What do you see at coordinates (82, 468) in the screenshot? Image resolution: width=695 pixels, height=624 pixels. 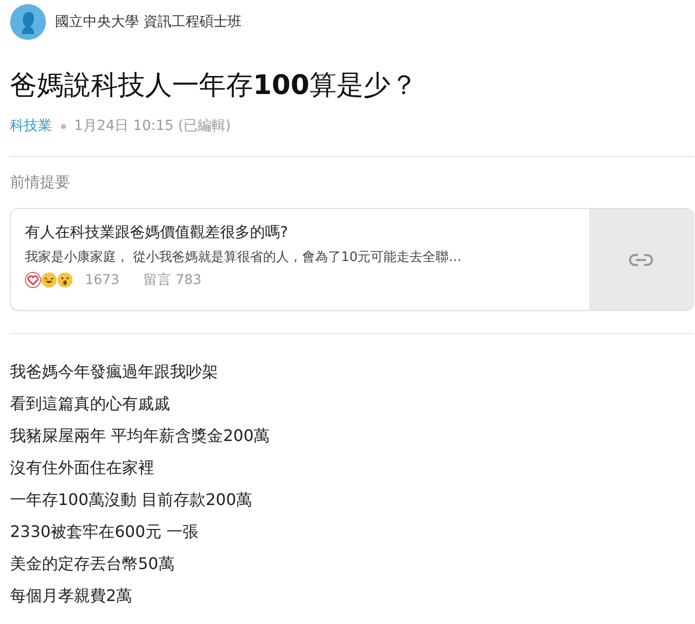 I see `body-text-line: 沒有住外面住在家裡` at bounding box center [82, 468].